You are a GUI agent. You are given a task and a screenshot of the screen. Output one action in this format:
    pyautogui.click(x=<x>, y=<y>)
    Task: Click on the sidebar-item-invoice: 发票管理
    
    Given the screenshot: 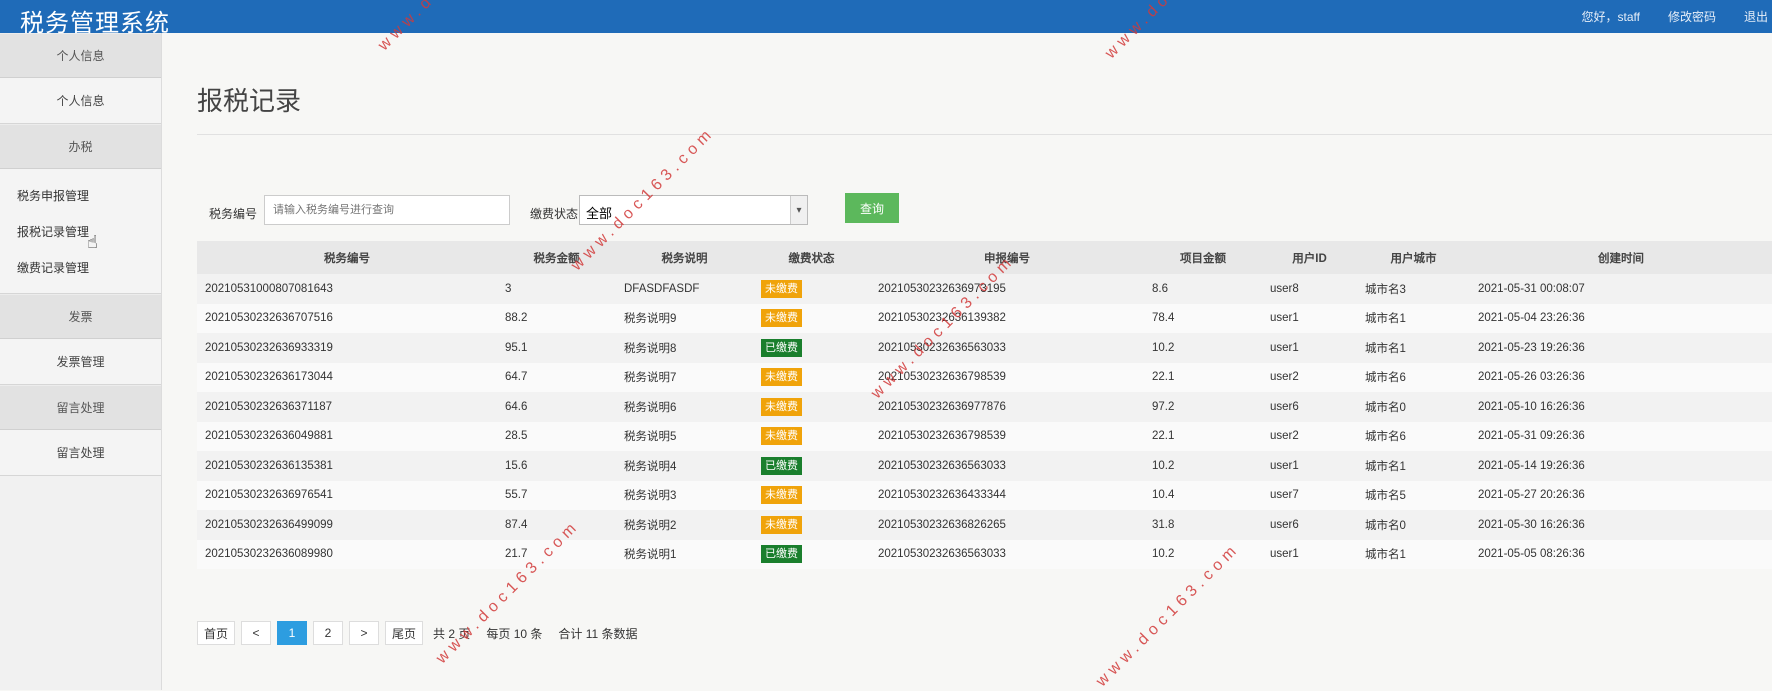 What is the action you would take?
    pyautogui.click(x=80, y=362)
    